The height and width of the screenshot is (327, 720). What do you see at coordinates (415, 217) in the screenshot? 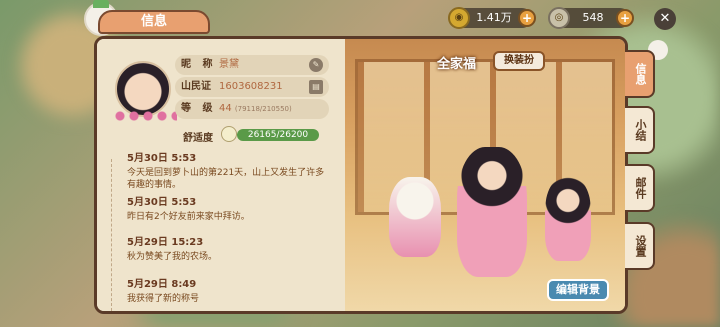
I see `cow-character` at bounding box center [415, 217].